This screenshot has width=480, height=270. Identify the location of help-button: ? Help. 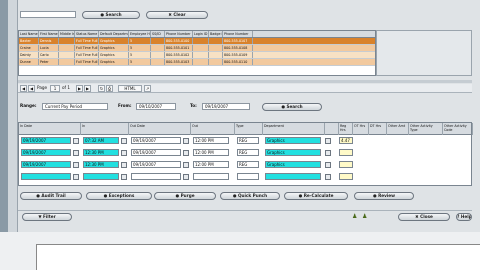
(464, 217).